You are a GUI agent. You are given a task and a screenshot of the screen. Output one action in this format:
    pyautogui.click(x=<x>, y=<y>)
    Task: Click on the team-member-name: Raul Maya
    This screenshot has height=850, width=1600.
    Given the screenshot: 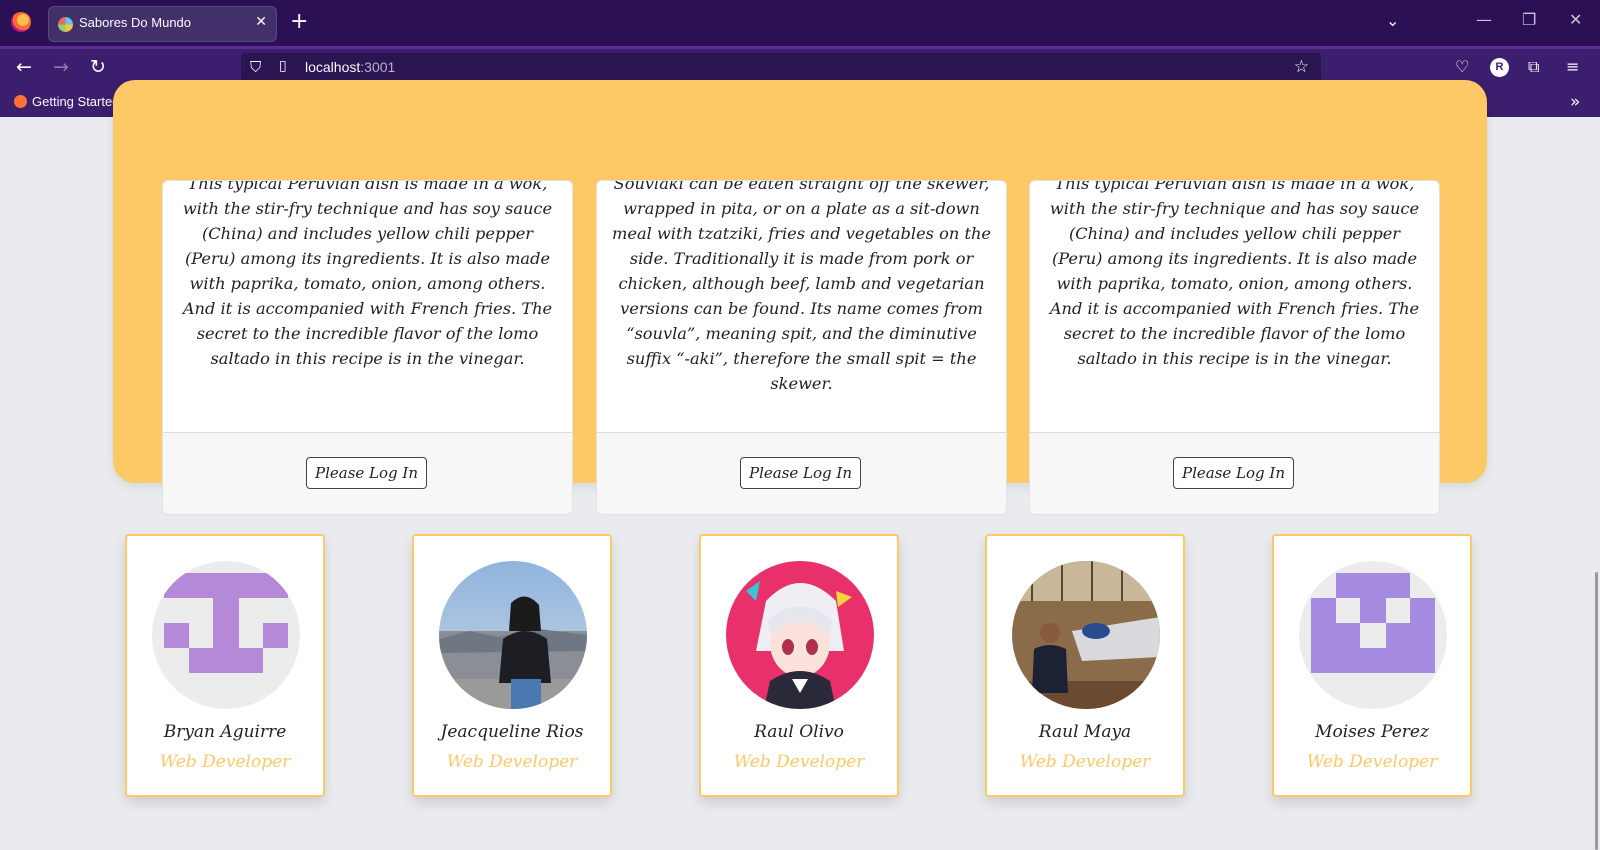 What is the action you would take?
    pyautogui.click(x=1085, y=732)
    